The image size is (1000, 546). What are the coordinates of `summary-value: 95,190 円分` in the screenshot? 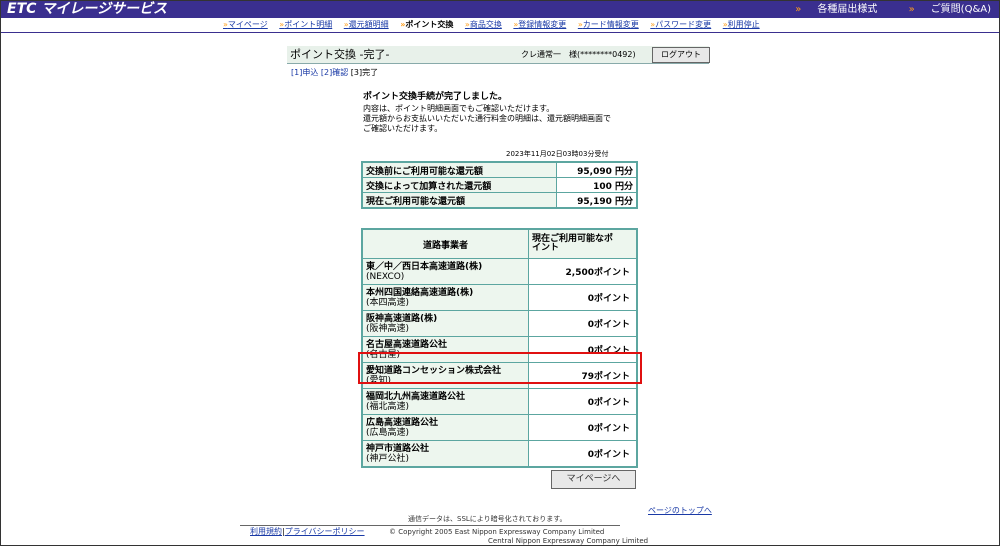 It's located at (597, 200).